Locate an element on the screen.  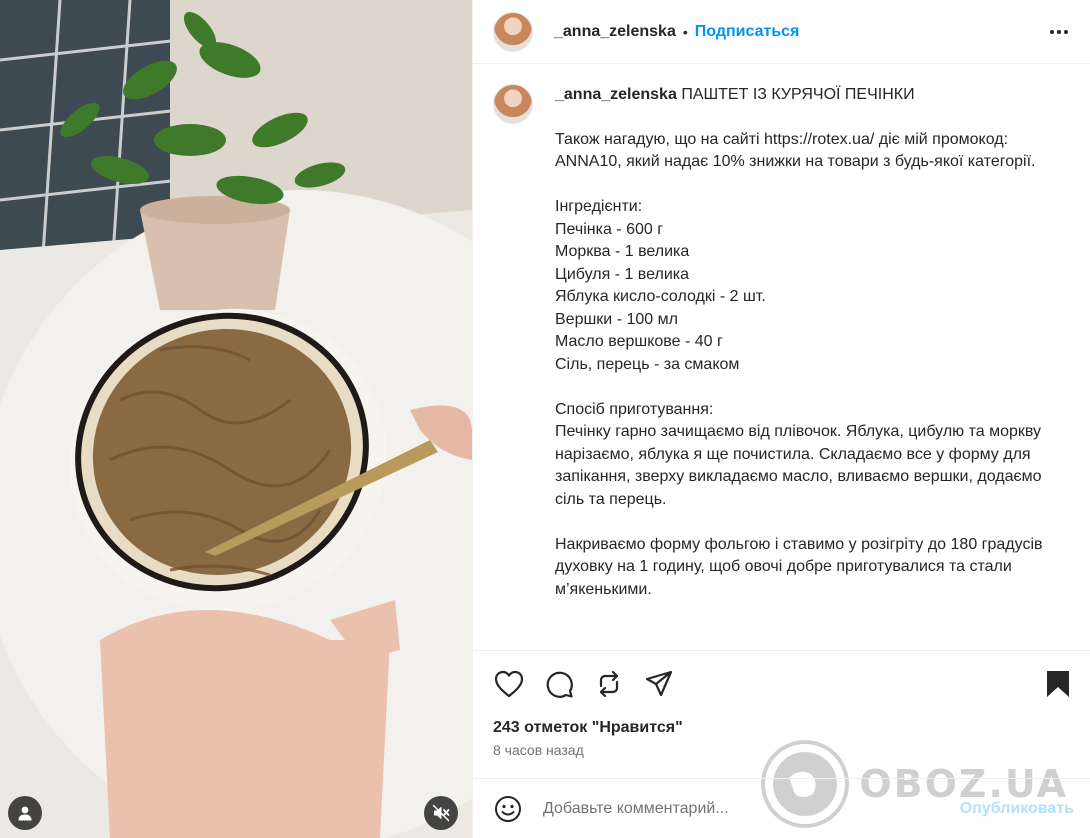
action-bar is located at coordinates (781, 684).